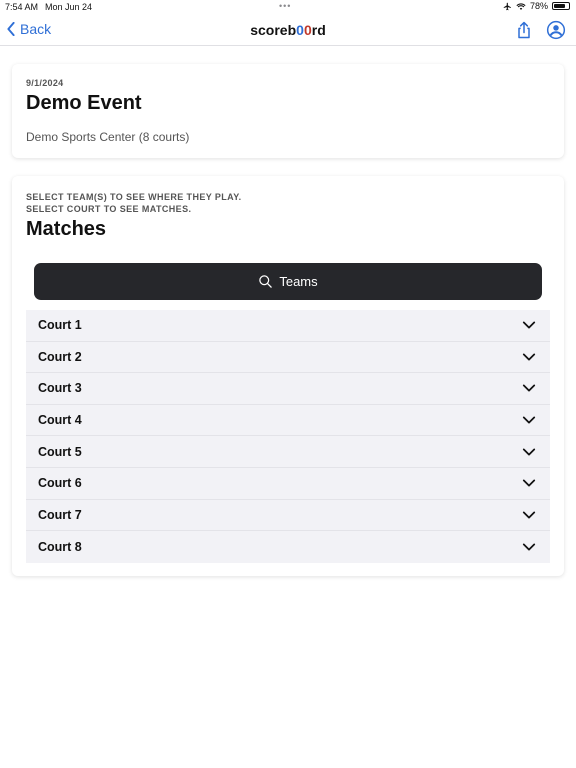  I want to click on brand-zero-2: 0, so click(307, 30).